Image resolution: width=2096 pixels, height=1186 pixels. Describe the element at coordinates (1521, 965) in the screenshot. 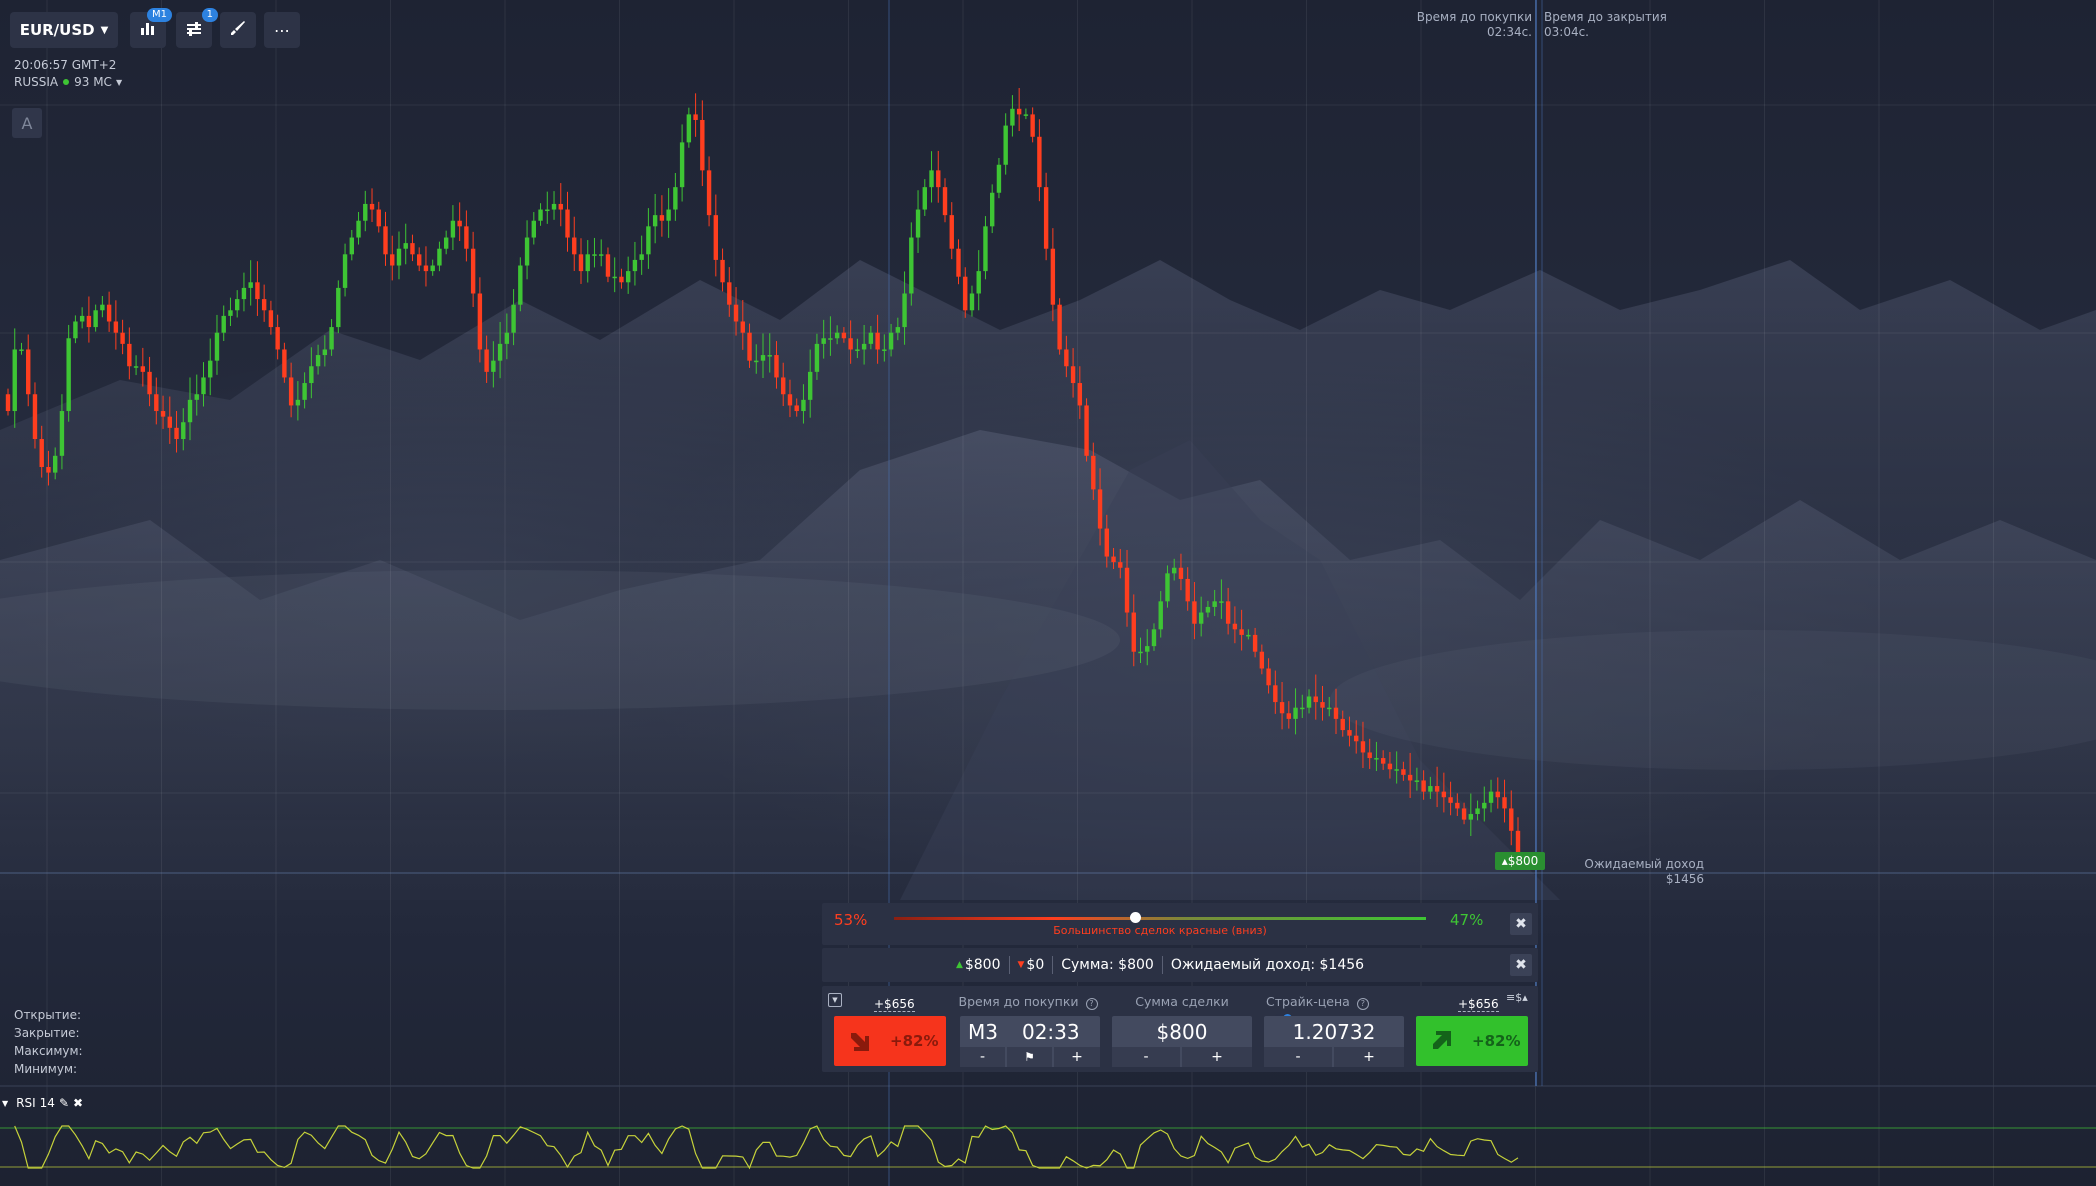

I see `close-summary-button: ✖` at that location.